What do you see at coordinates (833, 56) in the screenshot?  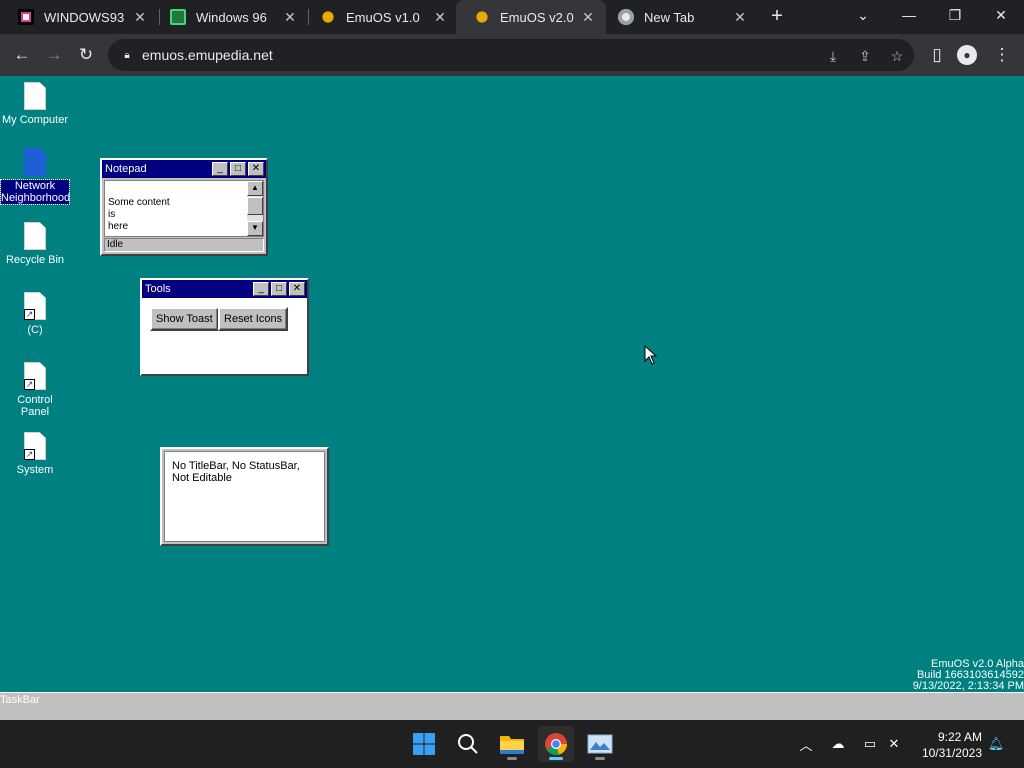 I see `install-app-icon: ⤓` at bounding box center [833, 56].